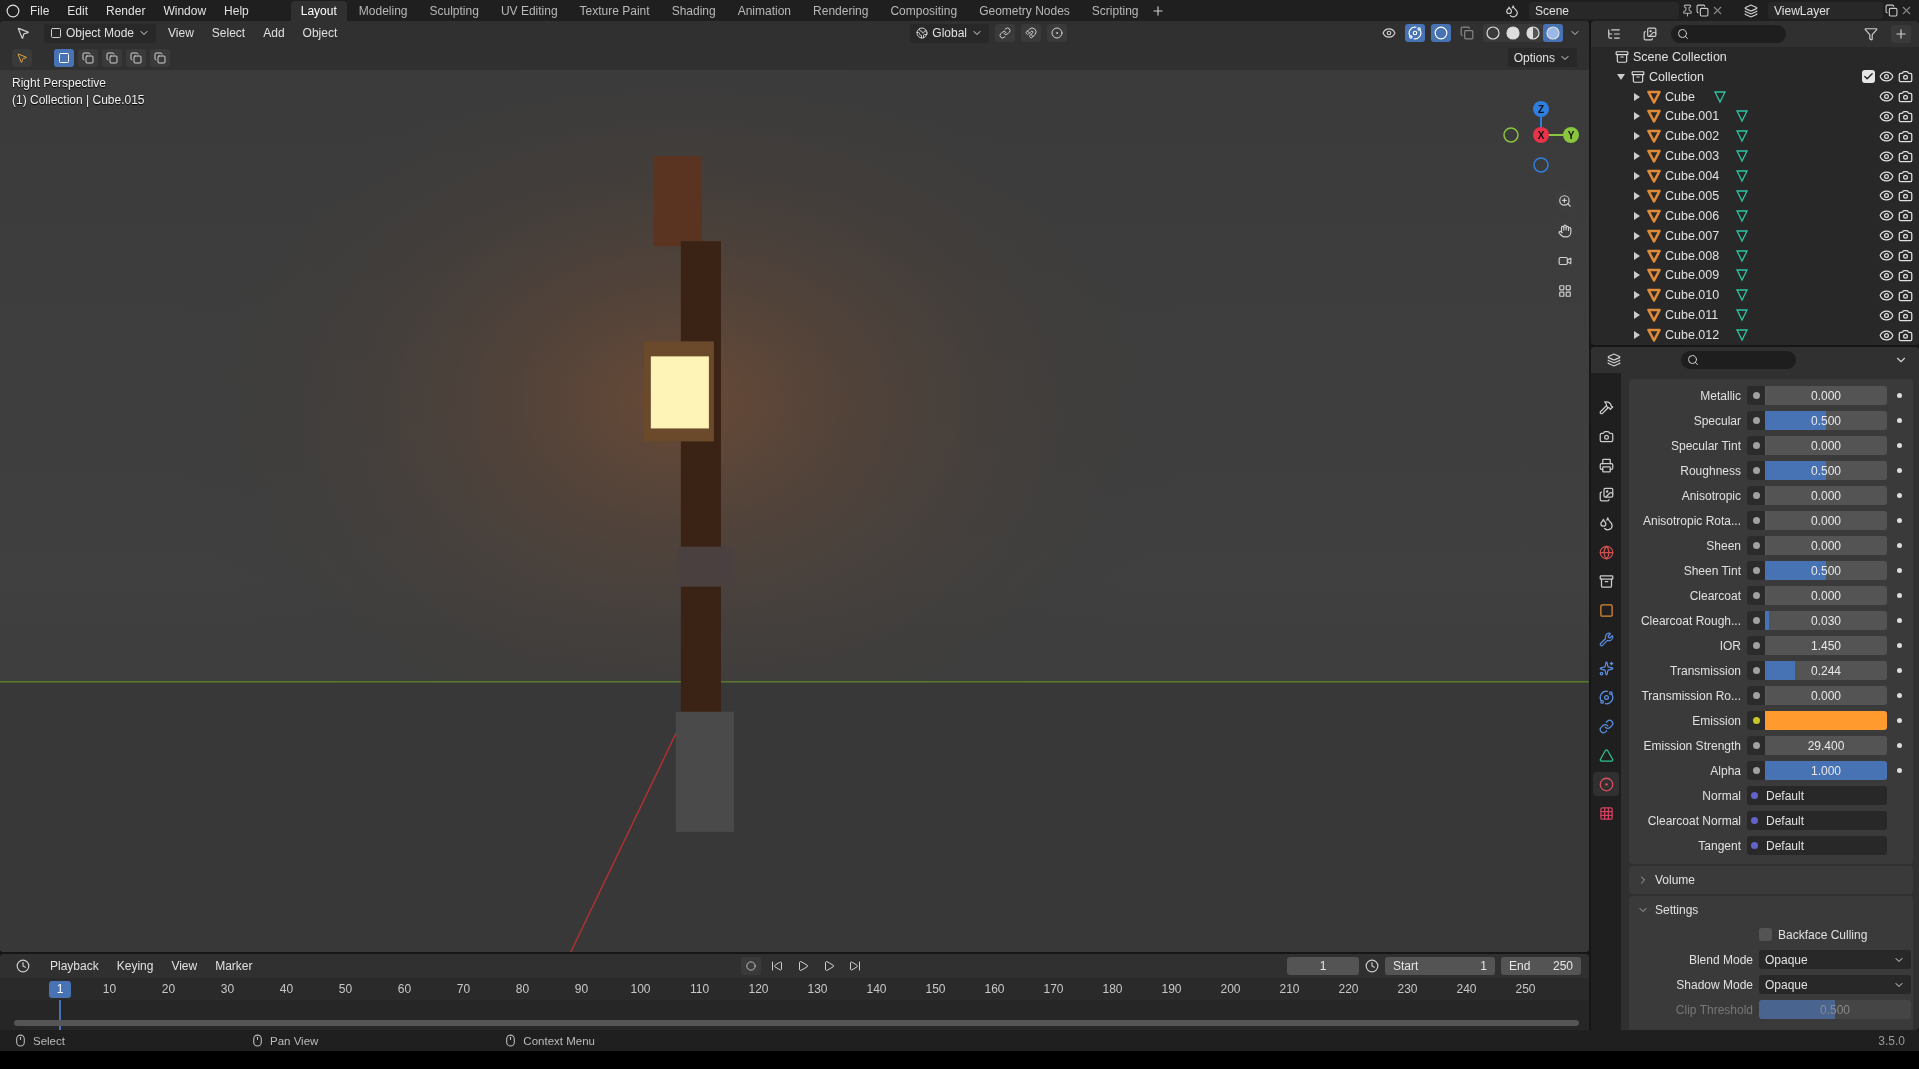 The width and height of the screenshot is (1919, 1069). I want to click on checkbox: Backface Culling, so click(1835, 934).